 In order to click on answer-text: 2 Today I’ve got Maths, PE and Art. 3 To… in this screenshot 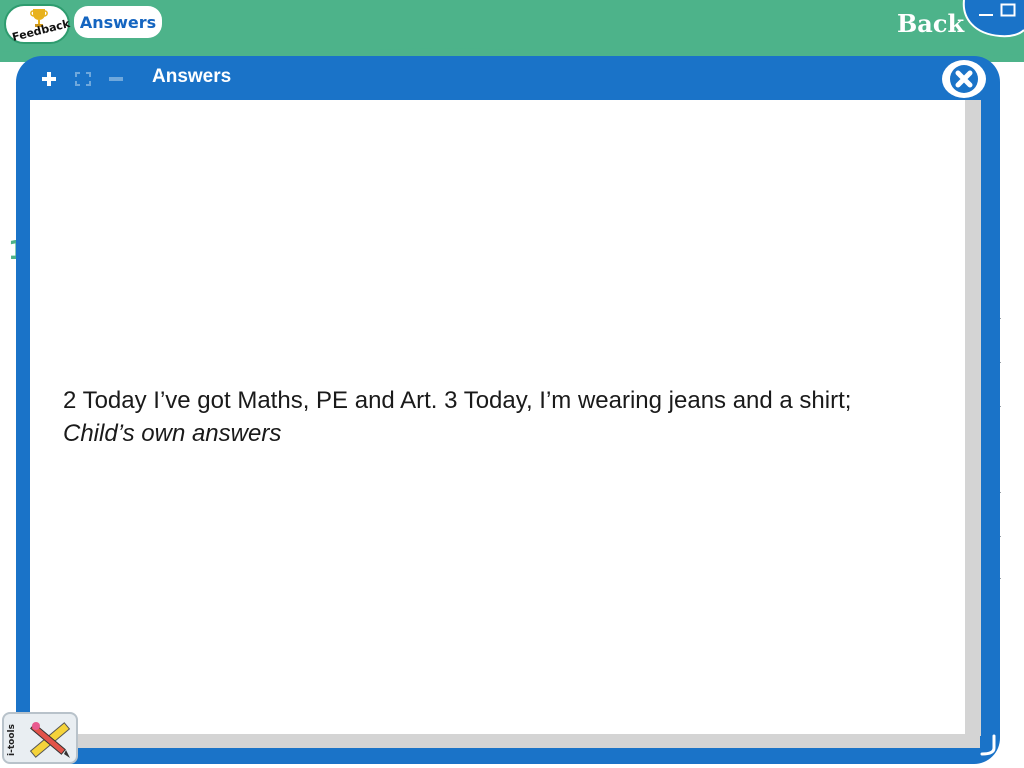, I will do `click(513, 417)`.